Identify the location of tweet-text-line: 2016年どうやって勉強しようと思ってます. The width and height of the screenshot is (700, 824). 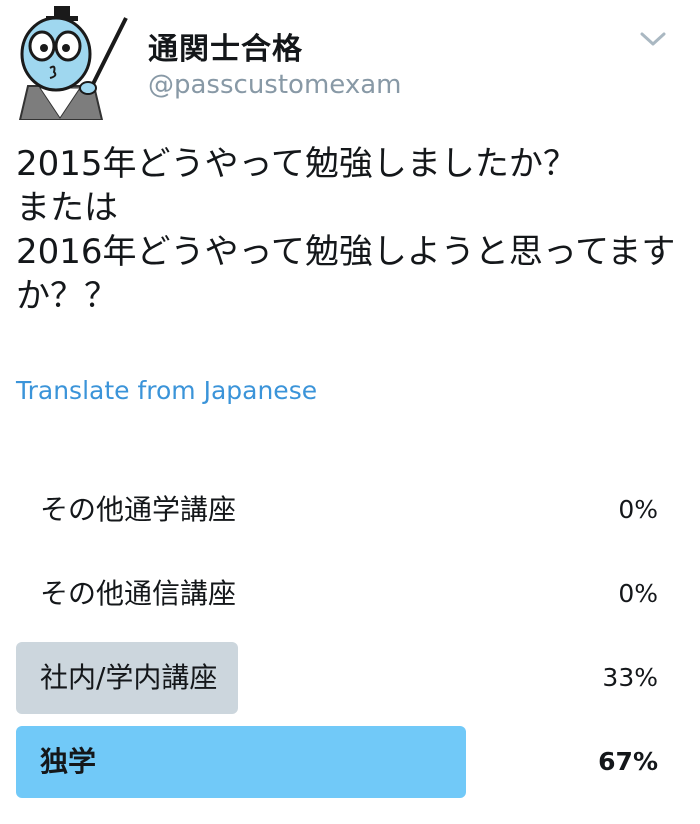
(346, 252).